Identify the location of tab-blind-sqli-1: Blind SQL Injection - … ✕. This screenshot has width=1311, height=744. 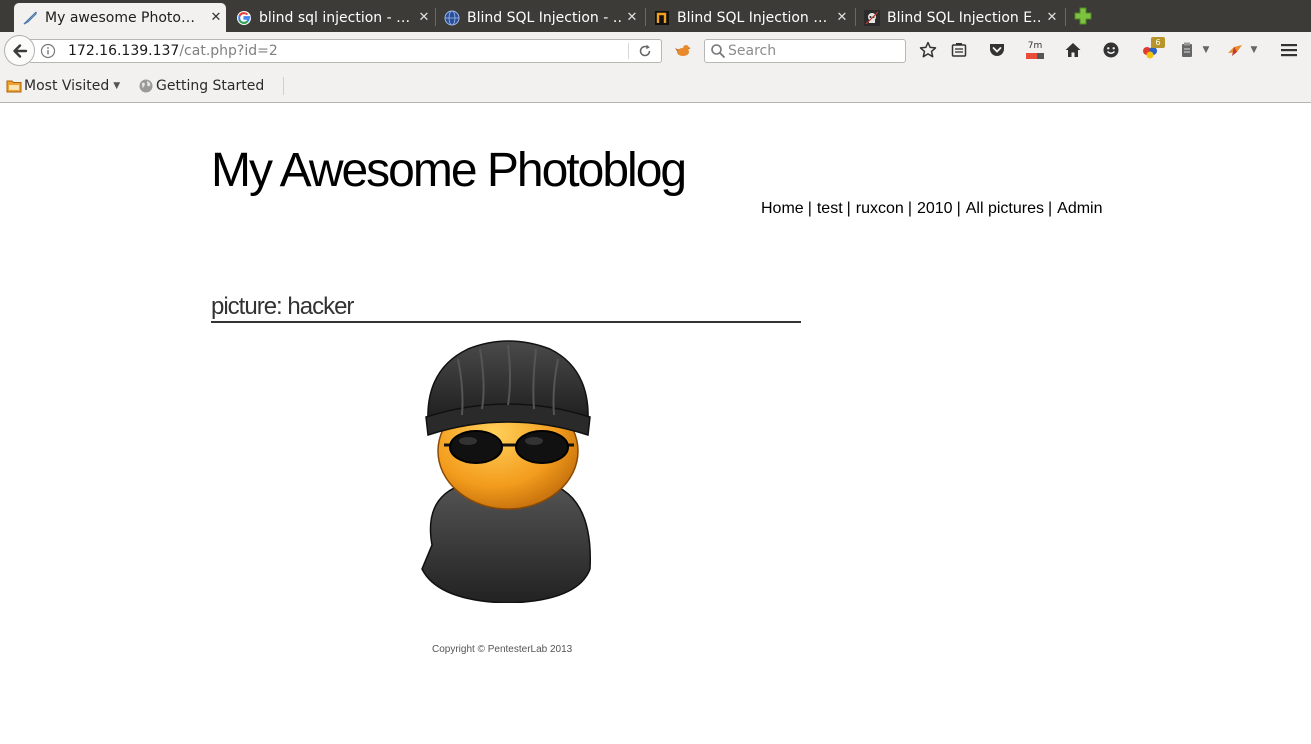
(539, 17).